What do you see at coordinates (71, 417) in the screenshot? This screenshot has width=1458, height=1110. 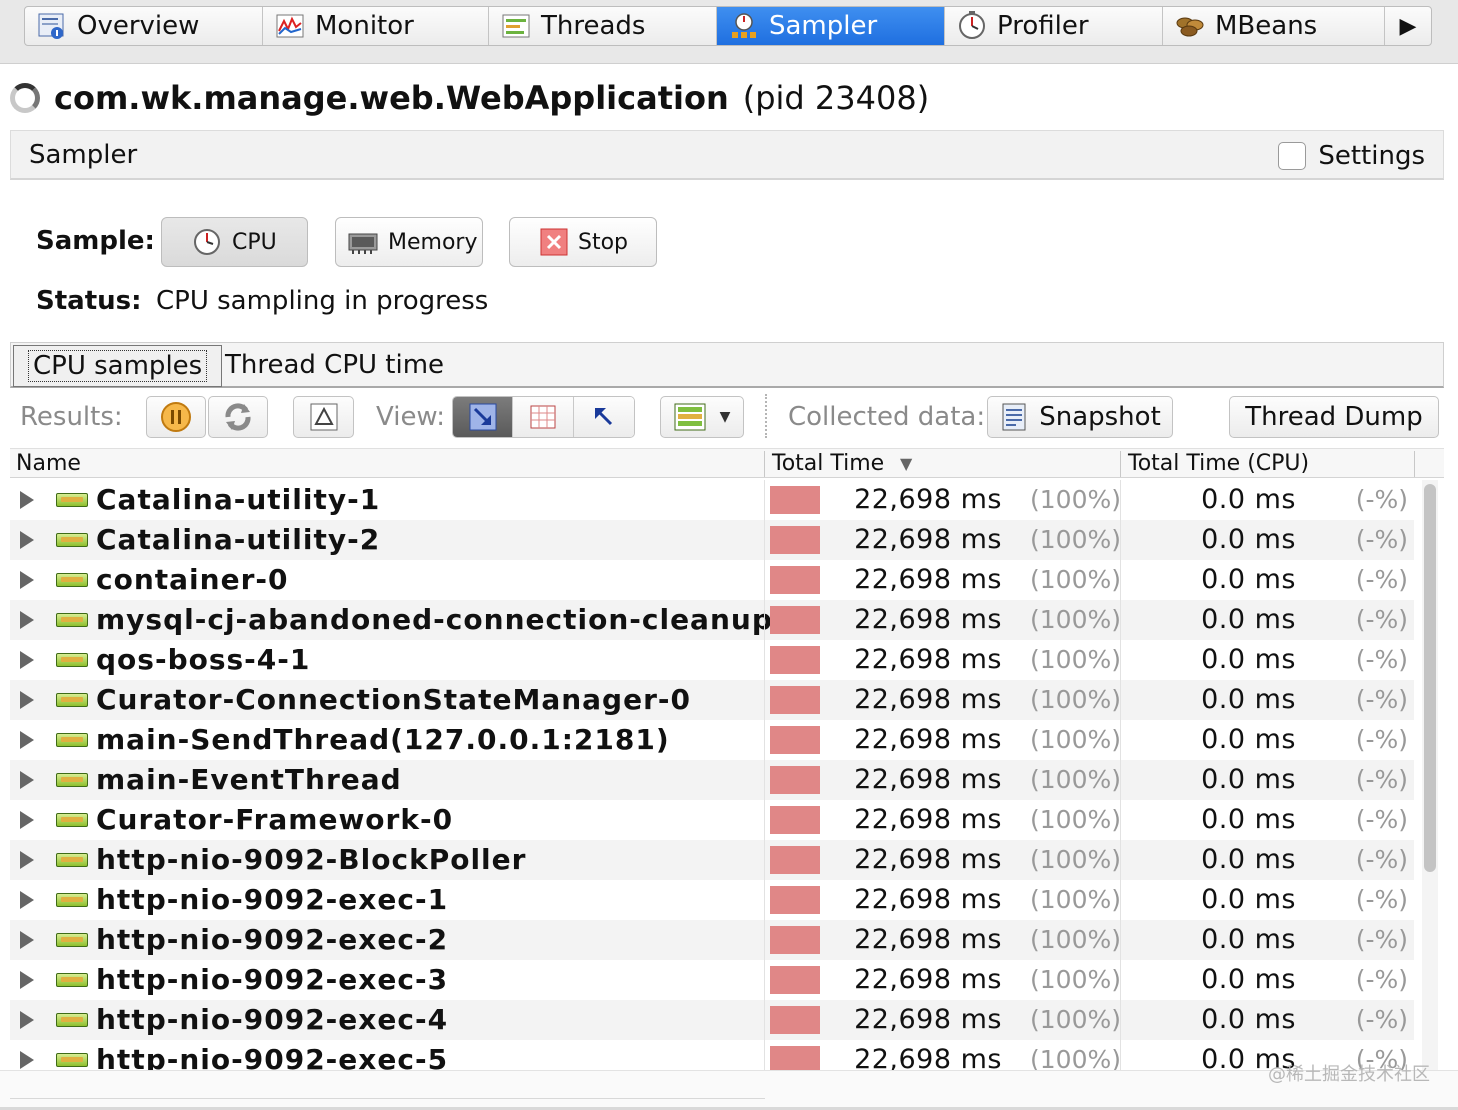 I see `results-label: Results:` at bounding box center [71, 417].